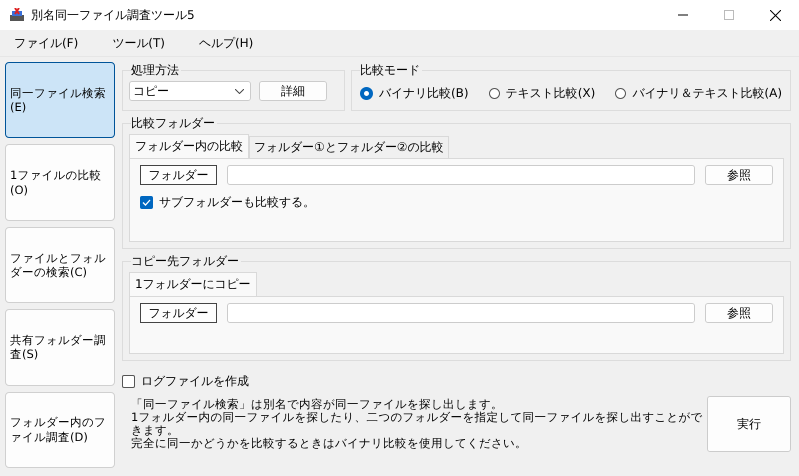  I want to click on menu-item: ヘルプ(H), so click(226, 43).